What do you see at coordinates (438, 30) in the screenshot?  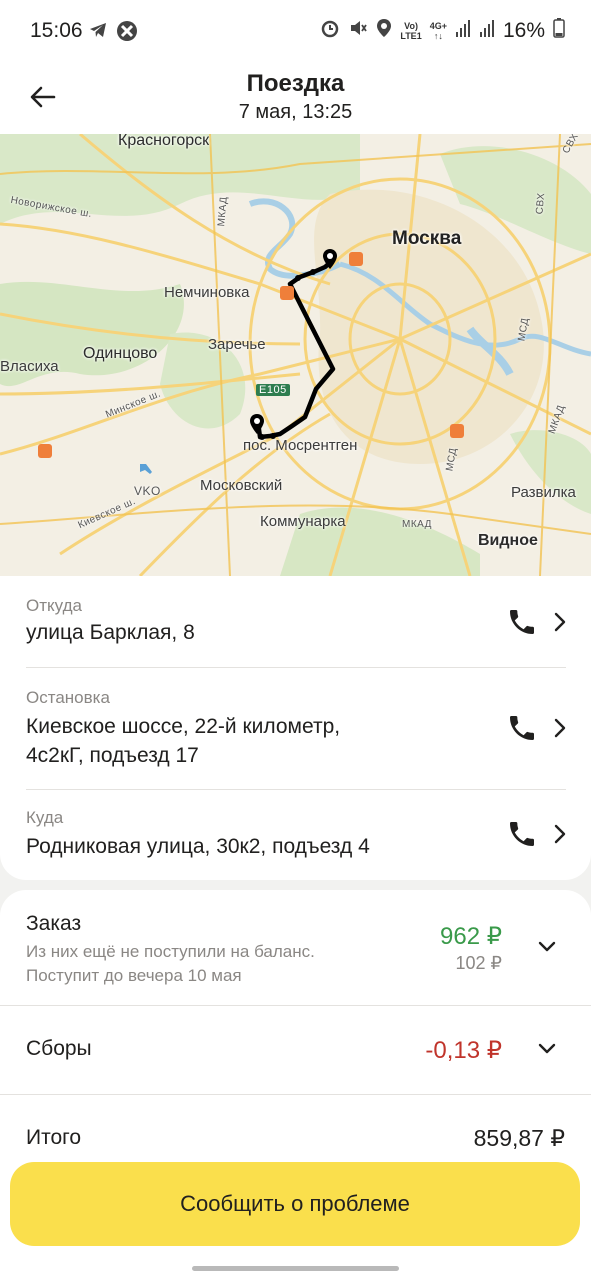 I see `4g-icon: 4G+ ↑↓` at bounding box center [438, 30].